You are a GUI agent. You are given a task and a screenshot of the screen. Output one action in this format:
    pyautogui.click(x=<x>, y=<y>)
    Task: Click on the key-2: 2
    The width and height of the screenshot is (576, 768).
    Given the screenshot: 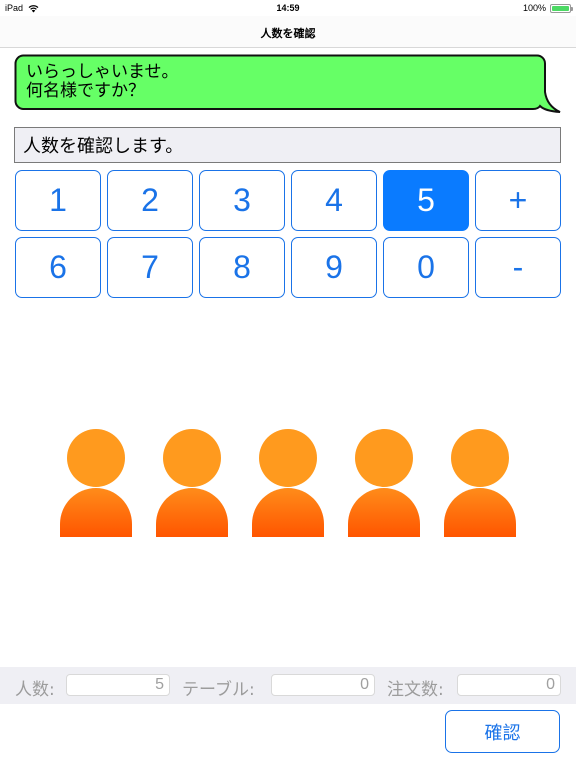 What is the action you would take?
    pyautogui.click(x=150, y=200)
    